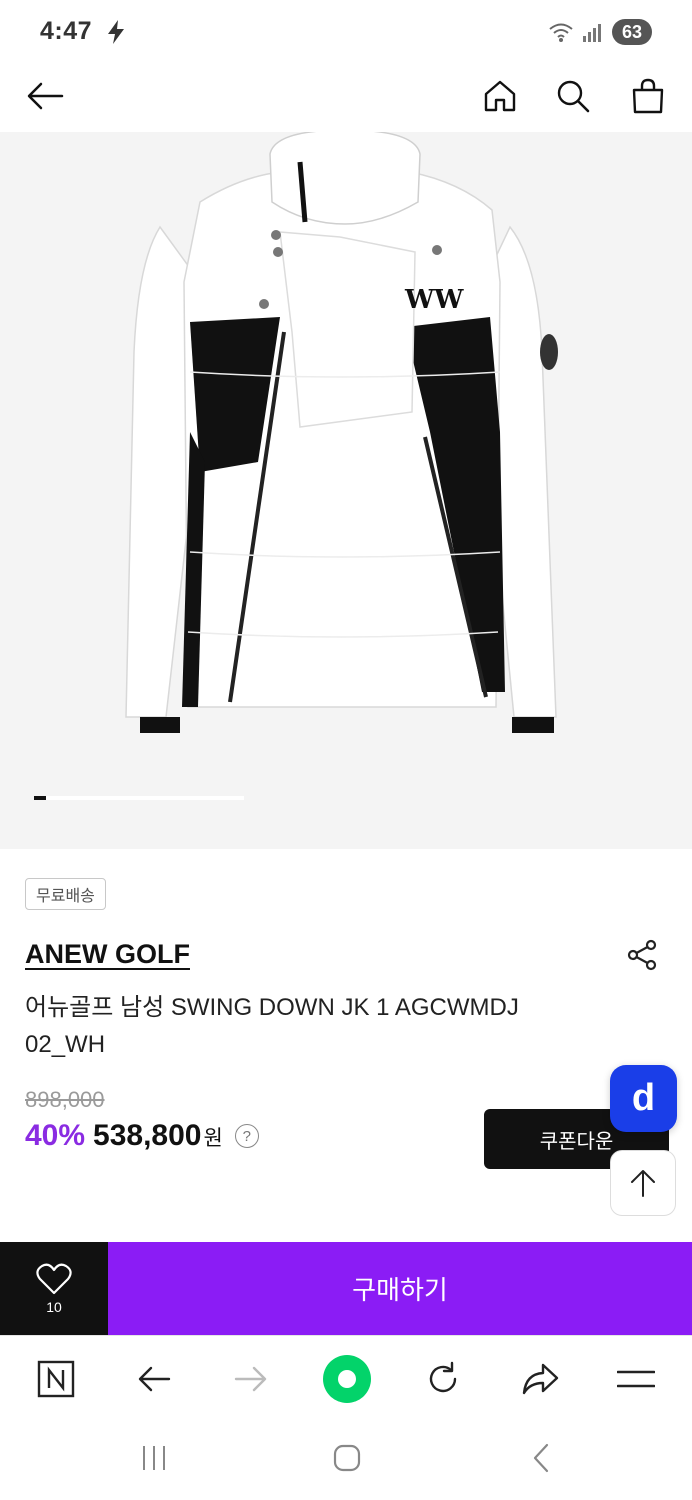 The height and width of the screenshot is (1500, 692). I want to click on cart-button, so click(648, 96).